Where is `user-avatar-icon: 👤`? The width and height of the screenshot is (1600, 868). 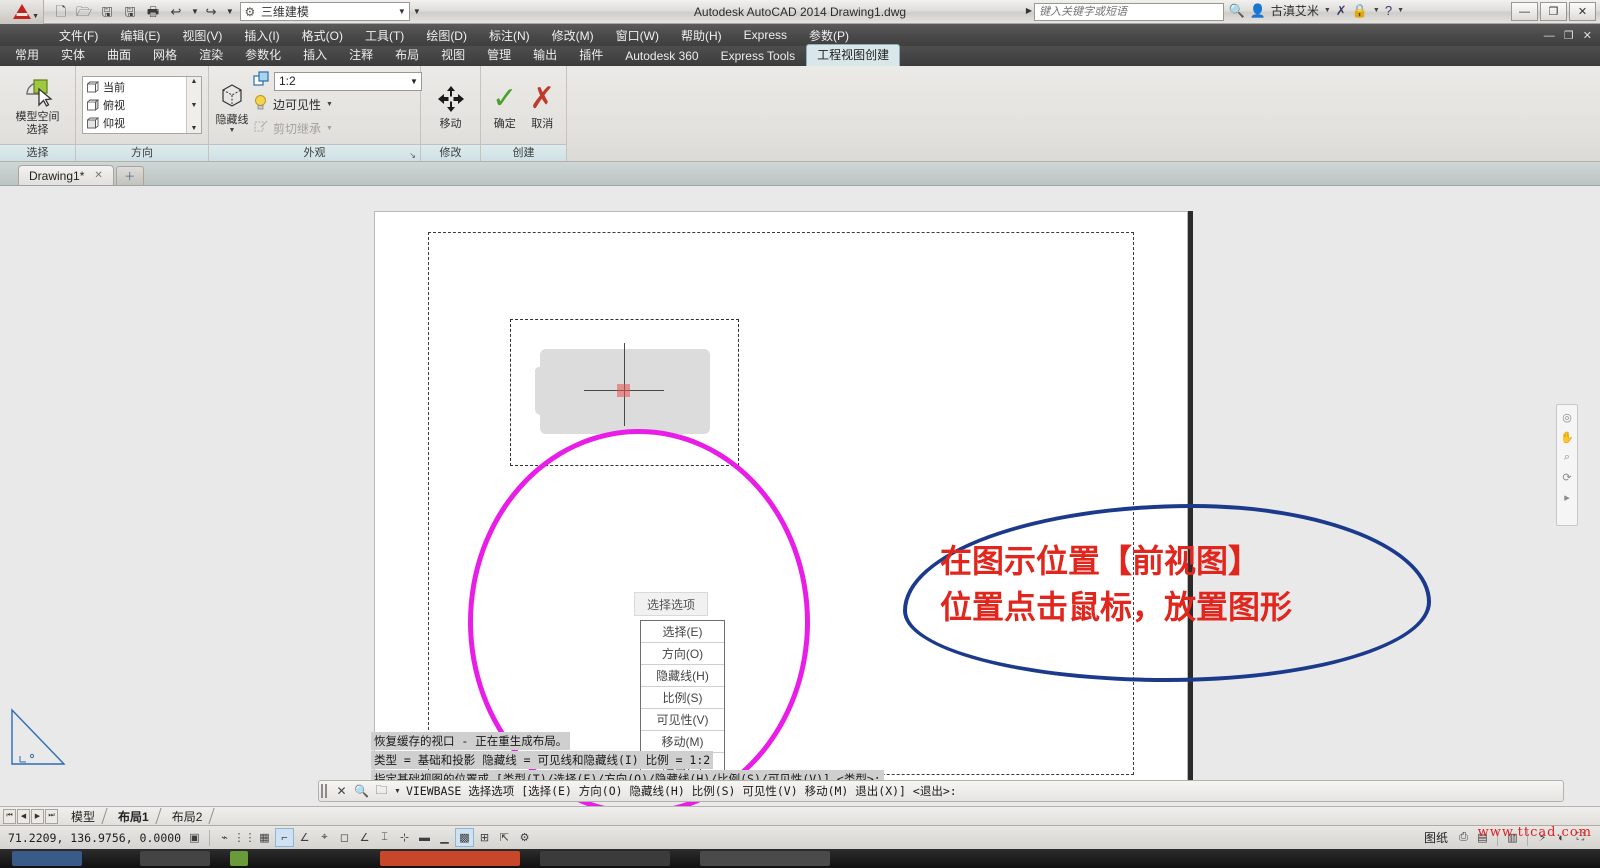
user-avatar-icon: 👤 is located at coordinates (1258, 11).